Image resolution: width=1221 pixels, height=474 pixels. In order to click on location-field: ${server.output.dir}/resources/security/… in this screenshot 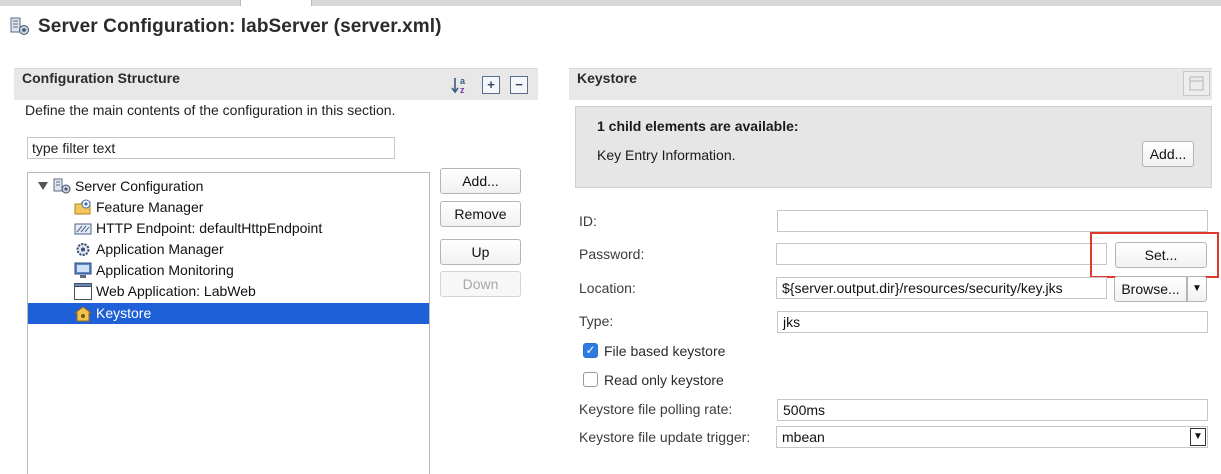, I will do `click(941, 288)`.